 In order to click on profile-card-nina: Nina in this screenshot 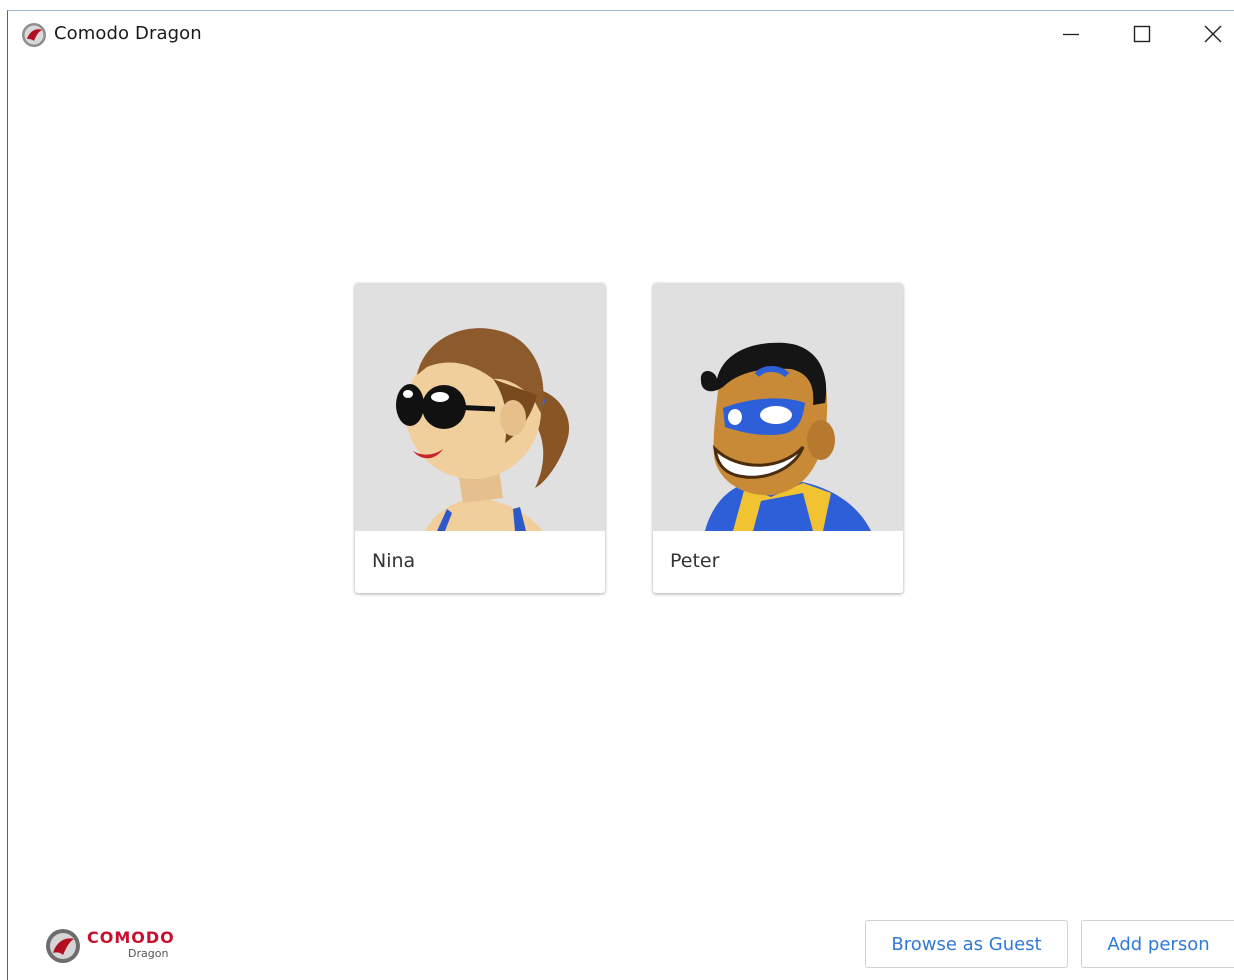, I will do `click(480, 438)`.